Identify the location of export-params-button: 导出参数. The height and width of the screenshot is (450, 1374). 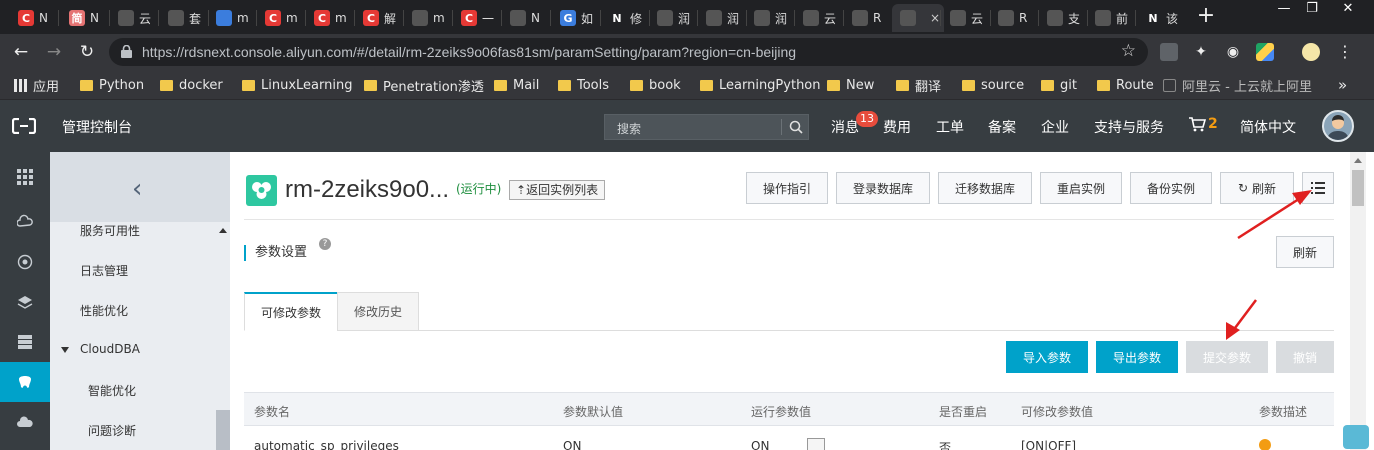
(1137, 357).